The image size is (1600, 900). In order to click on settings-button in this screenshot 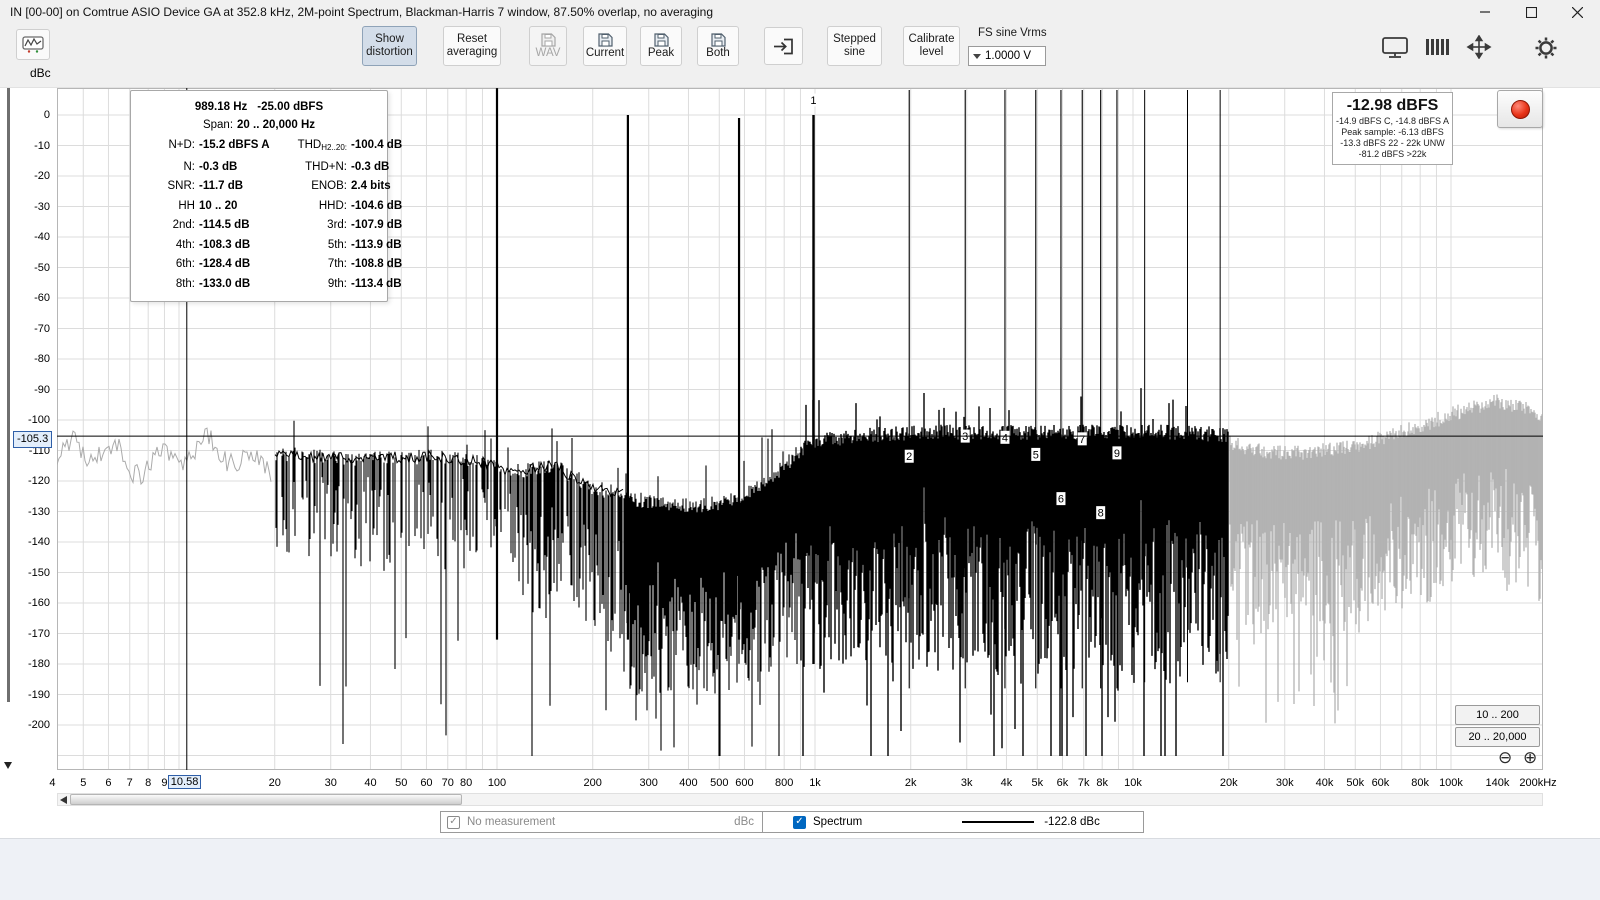, I will do `click(1546, 48)`.